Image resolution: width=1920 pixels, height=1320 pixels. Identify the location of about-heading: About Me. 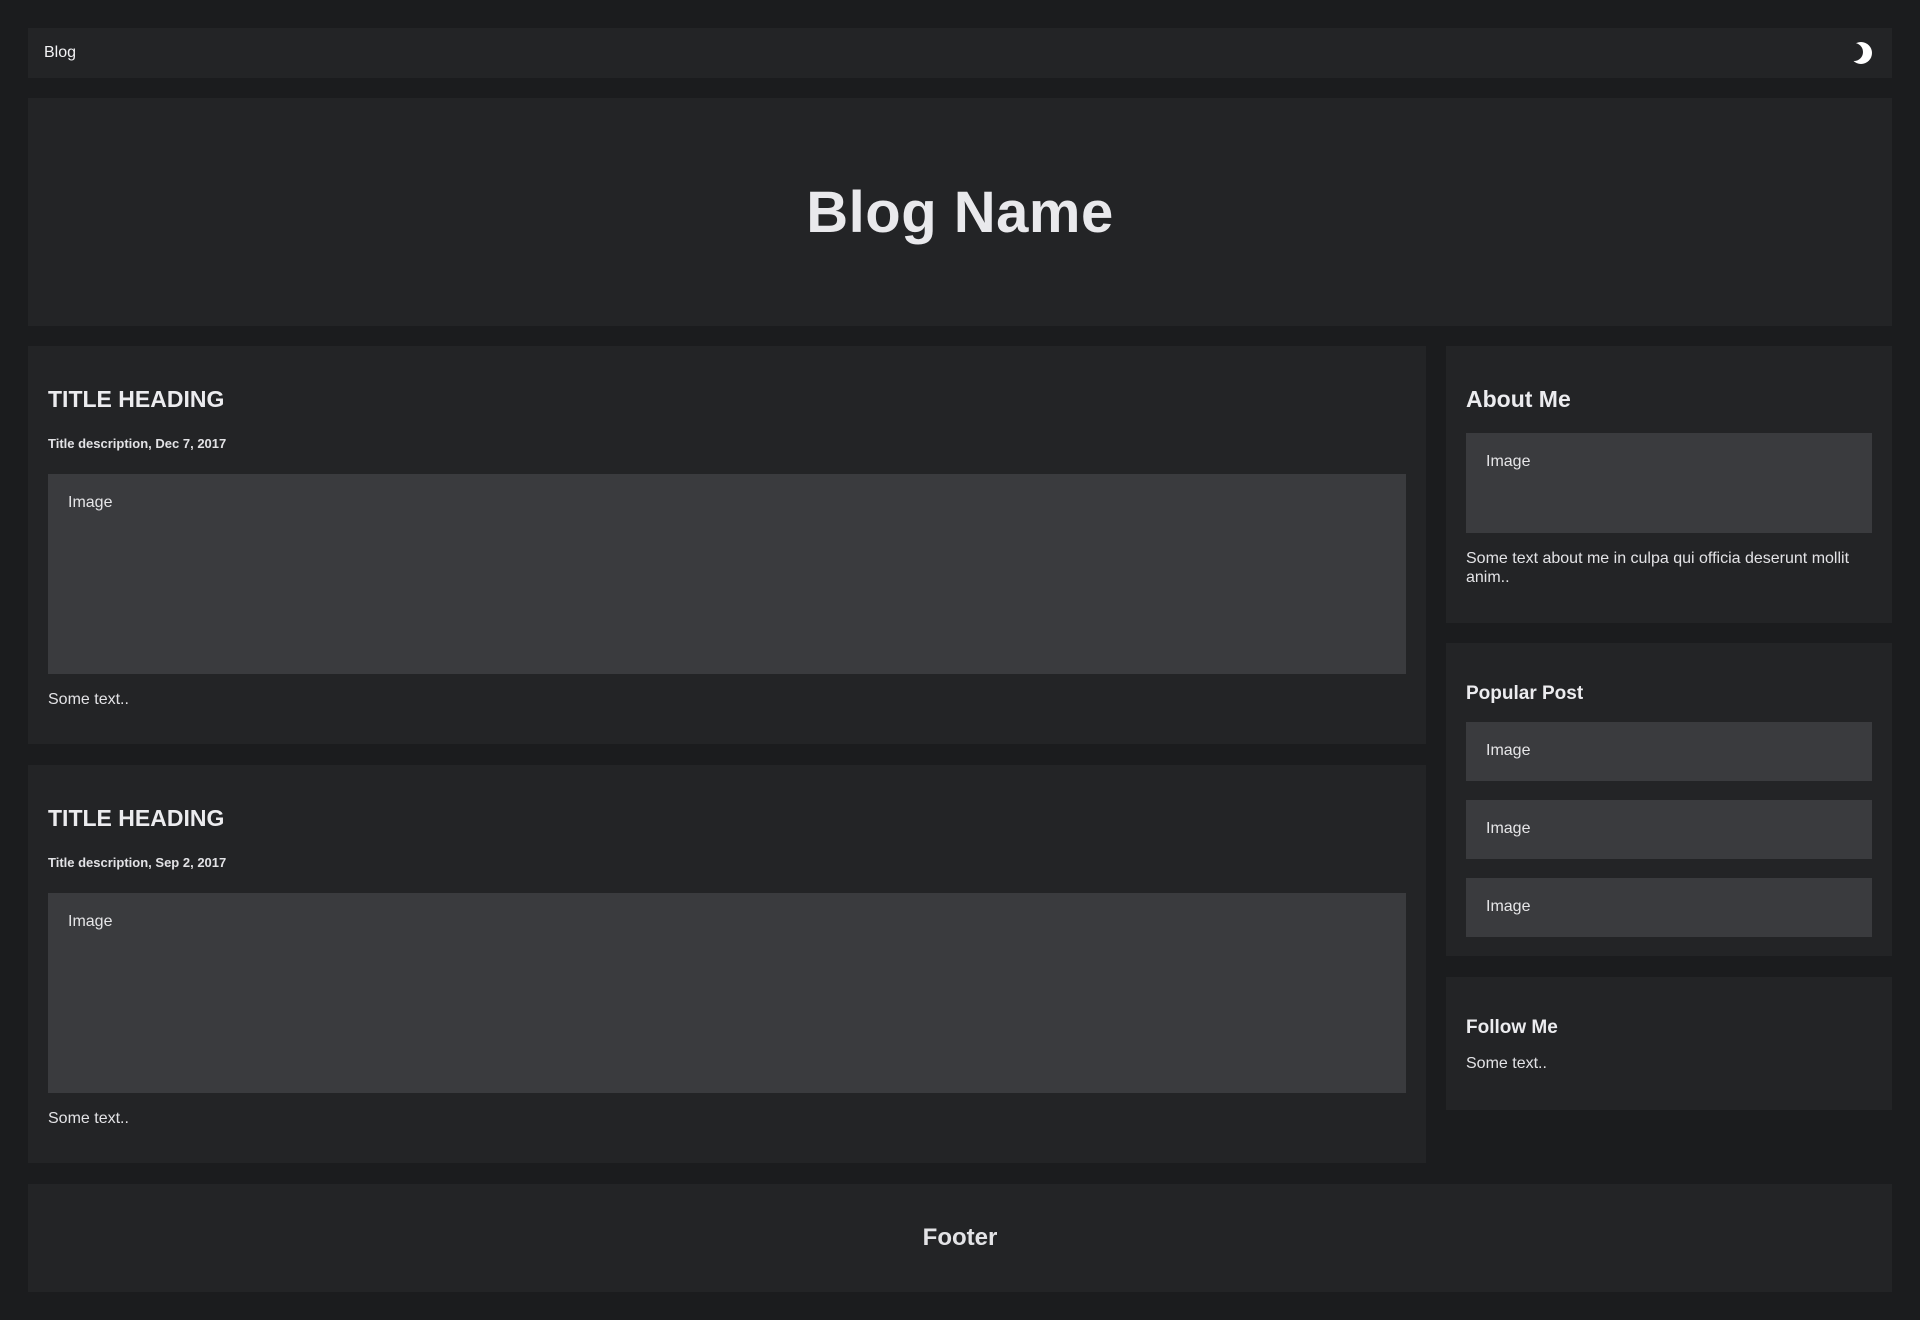
(1518, 399).